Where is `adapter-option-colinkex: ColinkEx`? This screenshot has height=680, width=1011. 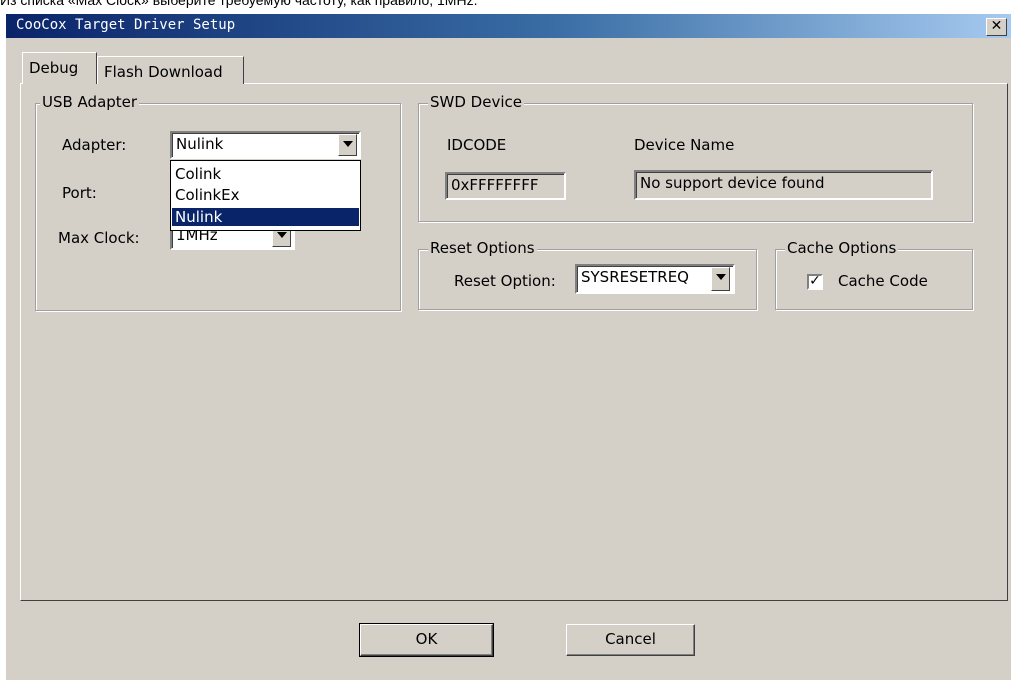
adapter-option-colinkex: ColinkEx is located at coordinates (265, 195).